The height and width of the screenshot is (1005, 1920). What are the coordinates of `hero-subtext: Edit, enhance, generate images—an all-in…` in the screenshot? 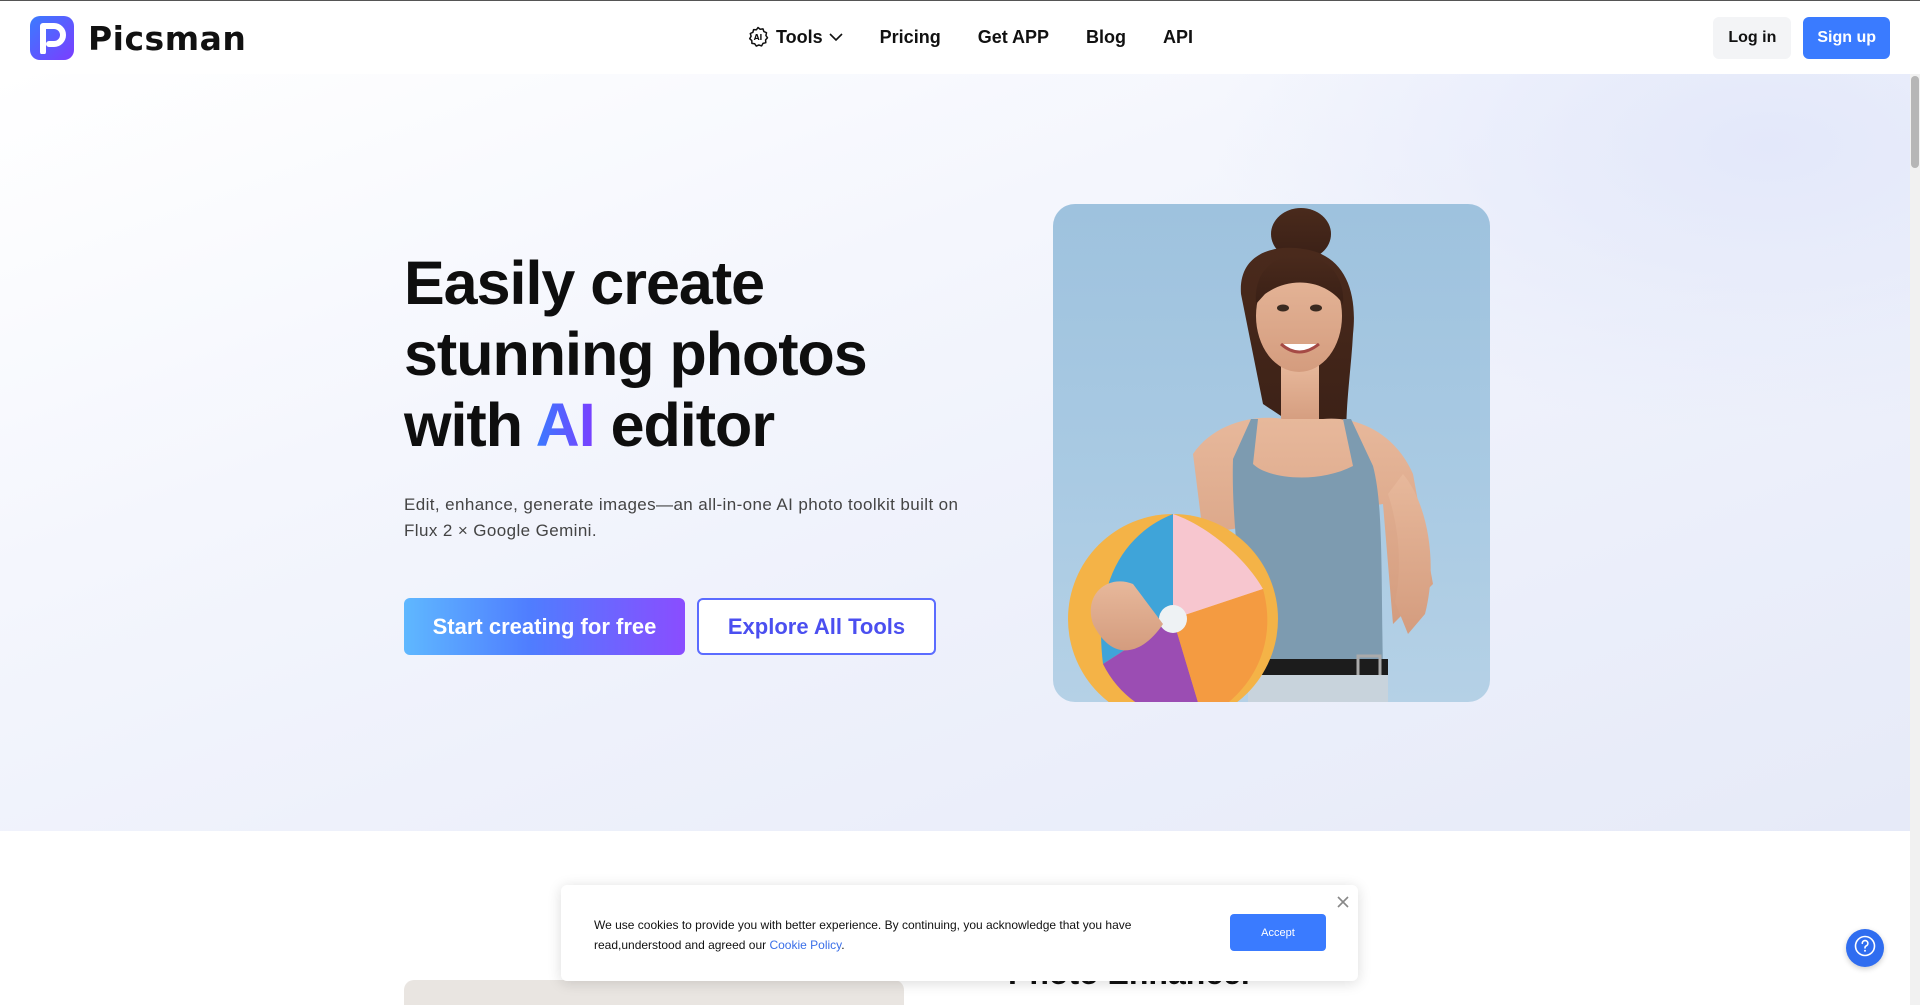 It's located at (681, 517).